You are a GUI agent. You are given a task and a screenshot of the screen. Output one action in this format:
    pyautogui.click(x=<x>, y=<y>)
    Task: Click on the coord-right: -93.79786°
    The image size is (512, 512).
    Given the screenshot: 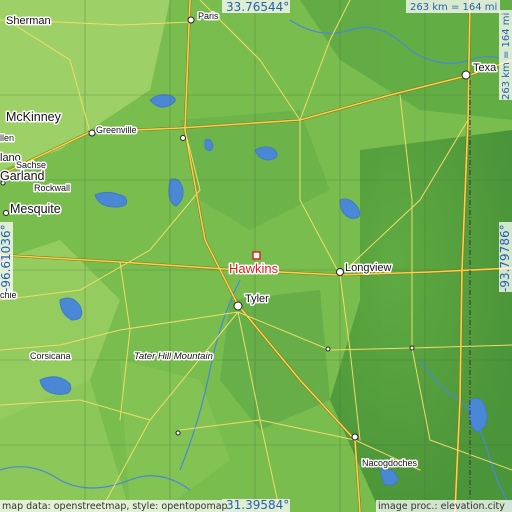 What is the action you would take?
    pyautogui.click(x=505, y=258)
    